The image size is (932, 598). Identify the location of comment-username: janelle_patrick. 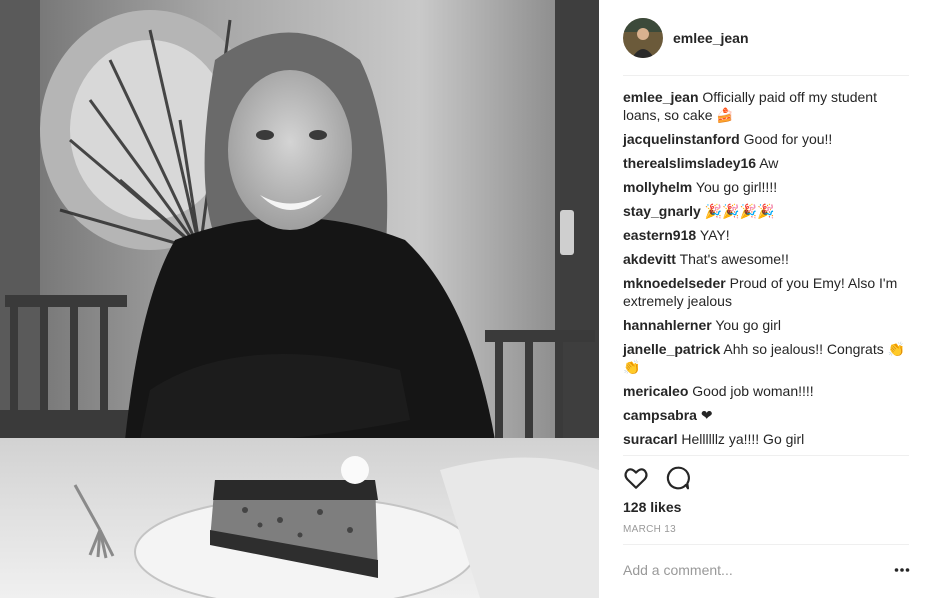
(671, 349).